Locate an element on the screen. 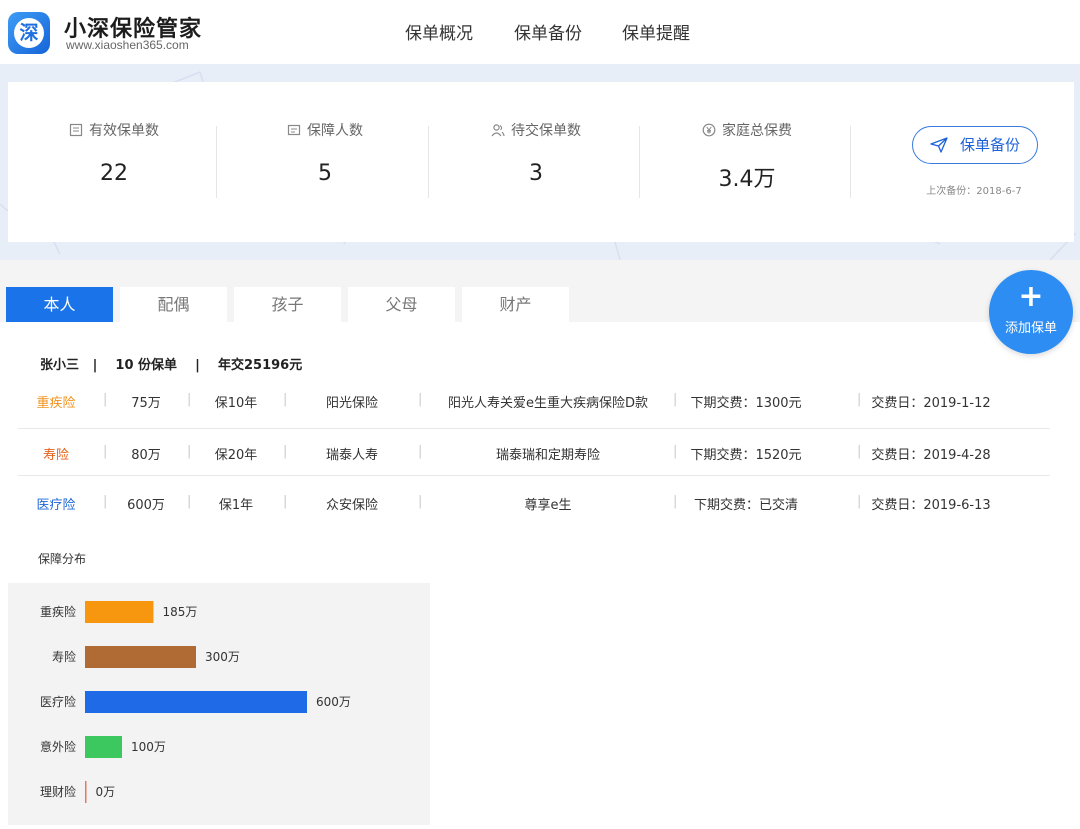 The height and width of the screenshot is (829, 1080). document-icon is located at coordinates (76, 130).